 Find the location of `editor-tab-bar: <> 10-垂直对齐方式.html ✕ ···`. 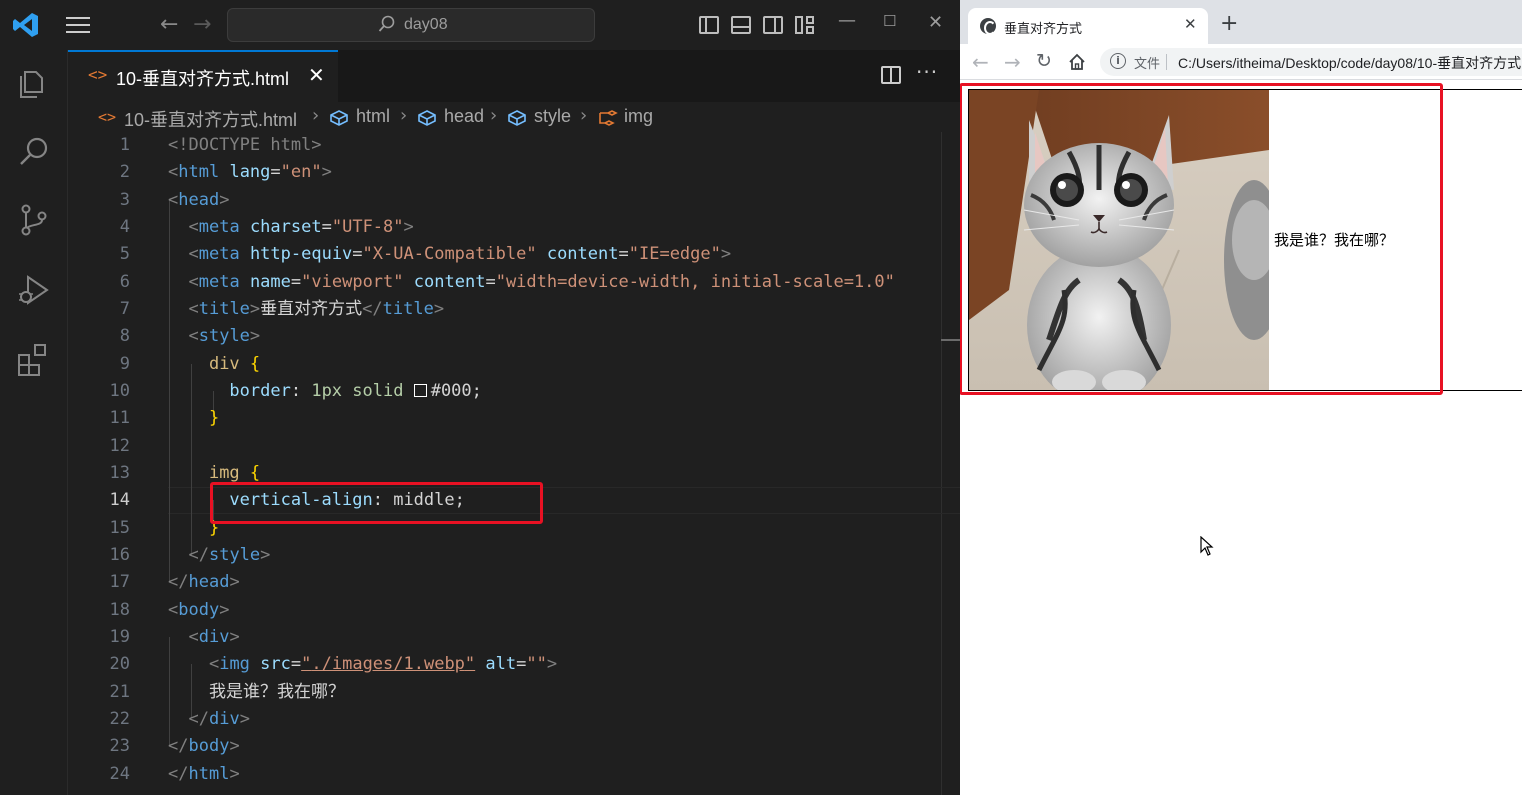

editor-tab-bar: <> 10-垂直对齐方式.html ✕ ··· is located at coordinates (514, 76).